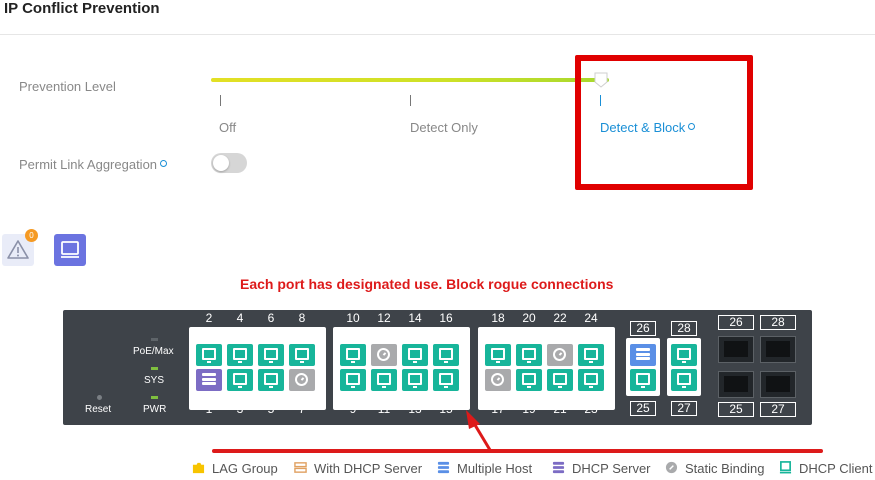 This screenshot has width=875, height=480. I want to click on legend-lag-group: LAG Group, so click(245, 468).